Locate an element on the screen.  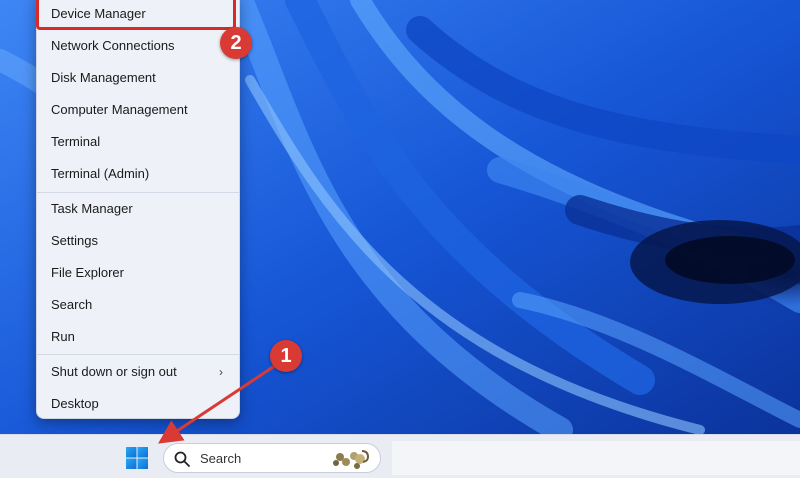
menu-item-label: Network Connections is located at coordinates (113, 45).